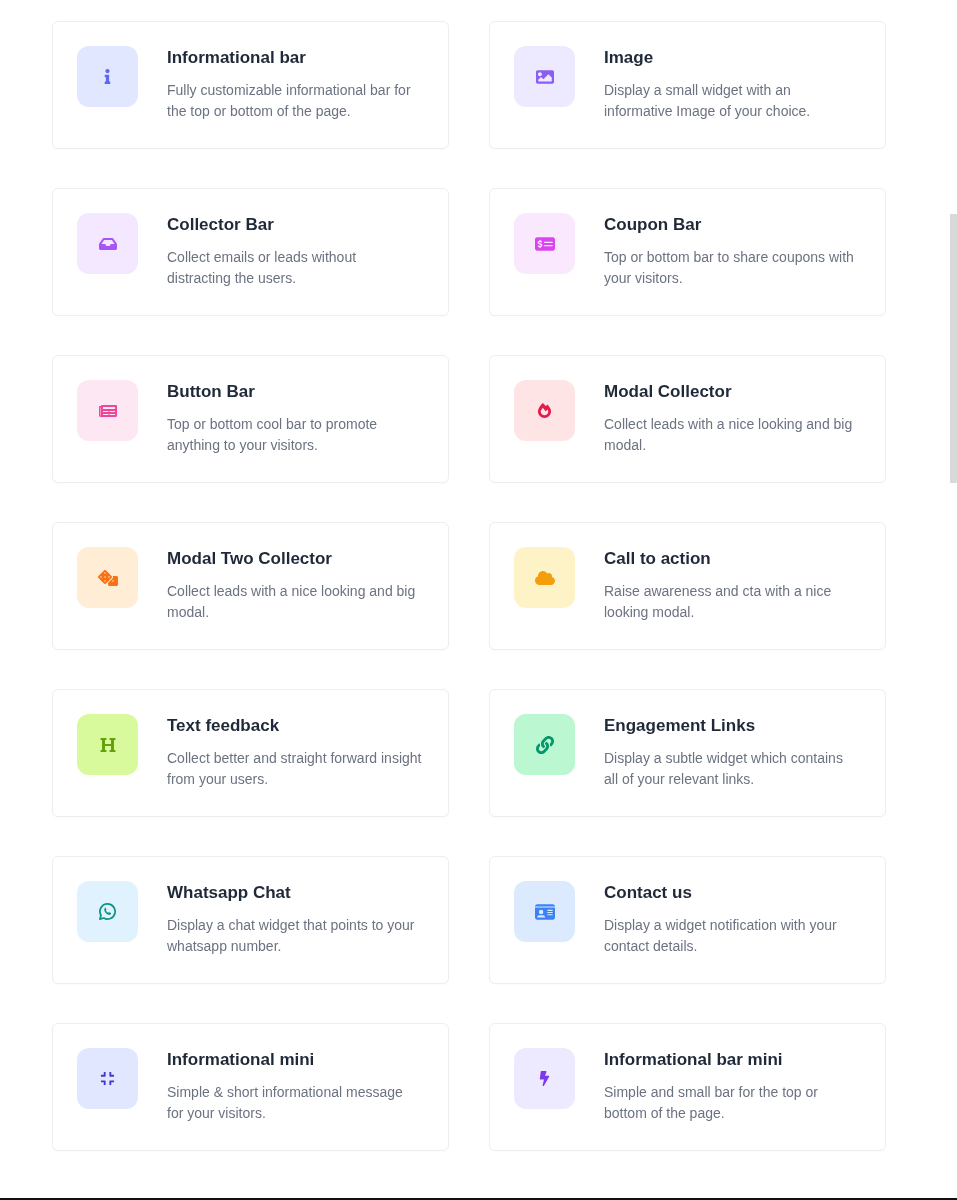 The width and height of the screenshot is (957, 1200). Describe the element at coordinates (953, 348) in the screenshot. I see `scrollbar-thumb` at that location.